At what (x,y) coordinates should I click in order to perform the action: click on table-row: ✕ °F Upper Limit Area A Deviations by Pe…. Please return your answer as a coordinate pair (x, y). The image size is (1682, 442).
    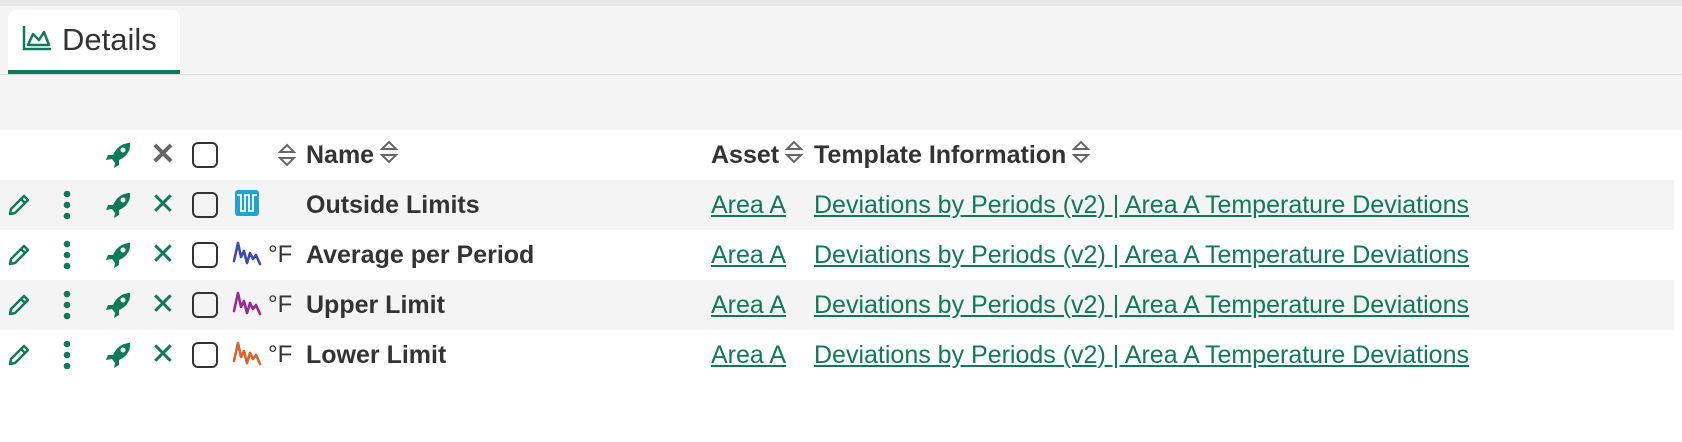
    Looking at the image, I should click on (837, 305).